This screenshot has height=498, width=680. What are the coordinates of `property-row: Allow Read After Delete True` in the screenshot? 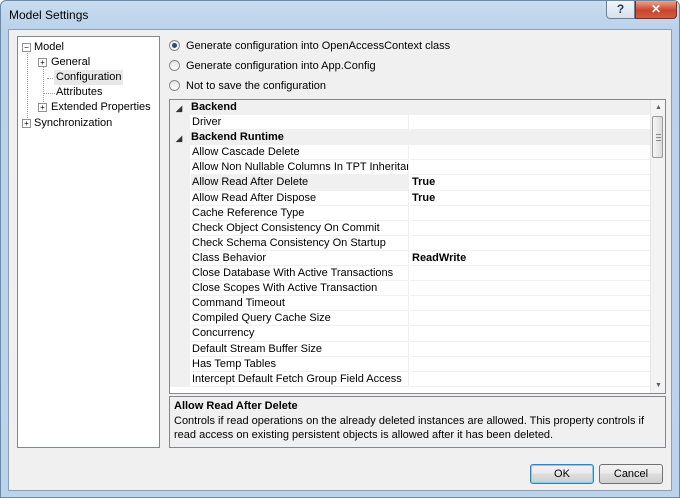 It's located at (410, 183).